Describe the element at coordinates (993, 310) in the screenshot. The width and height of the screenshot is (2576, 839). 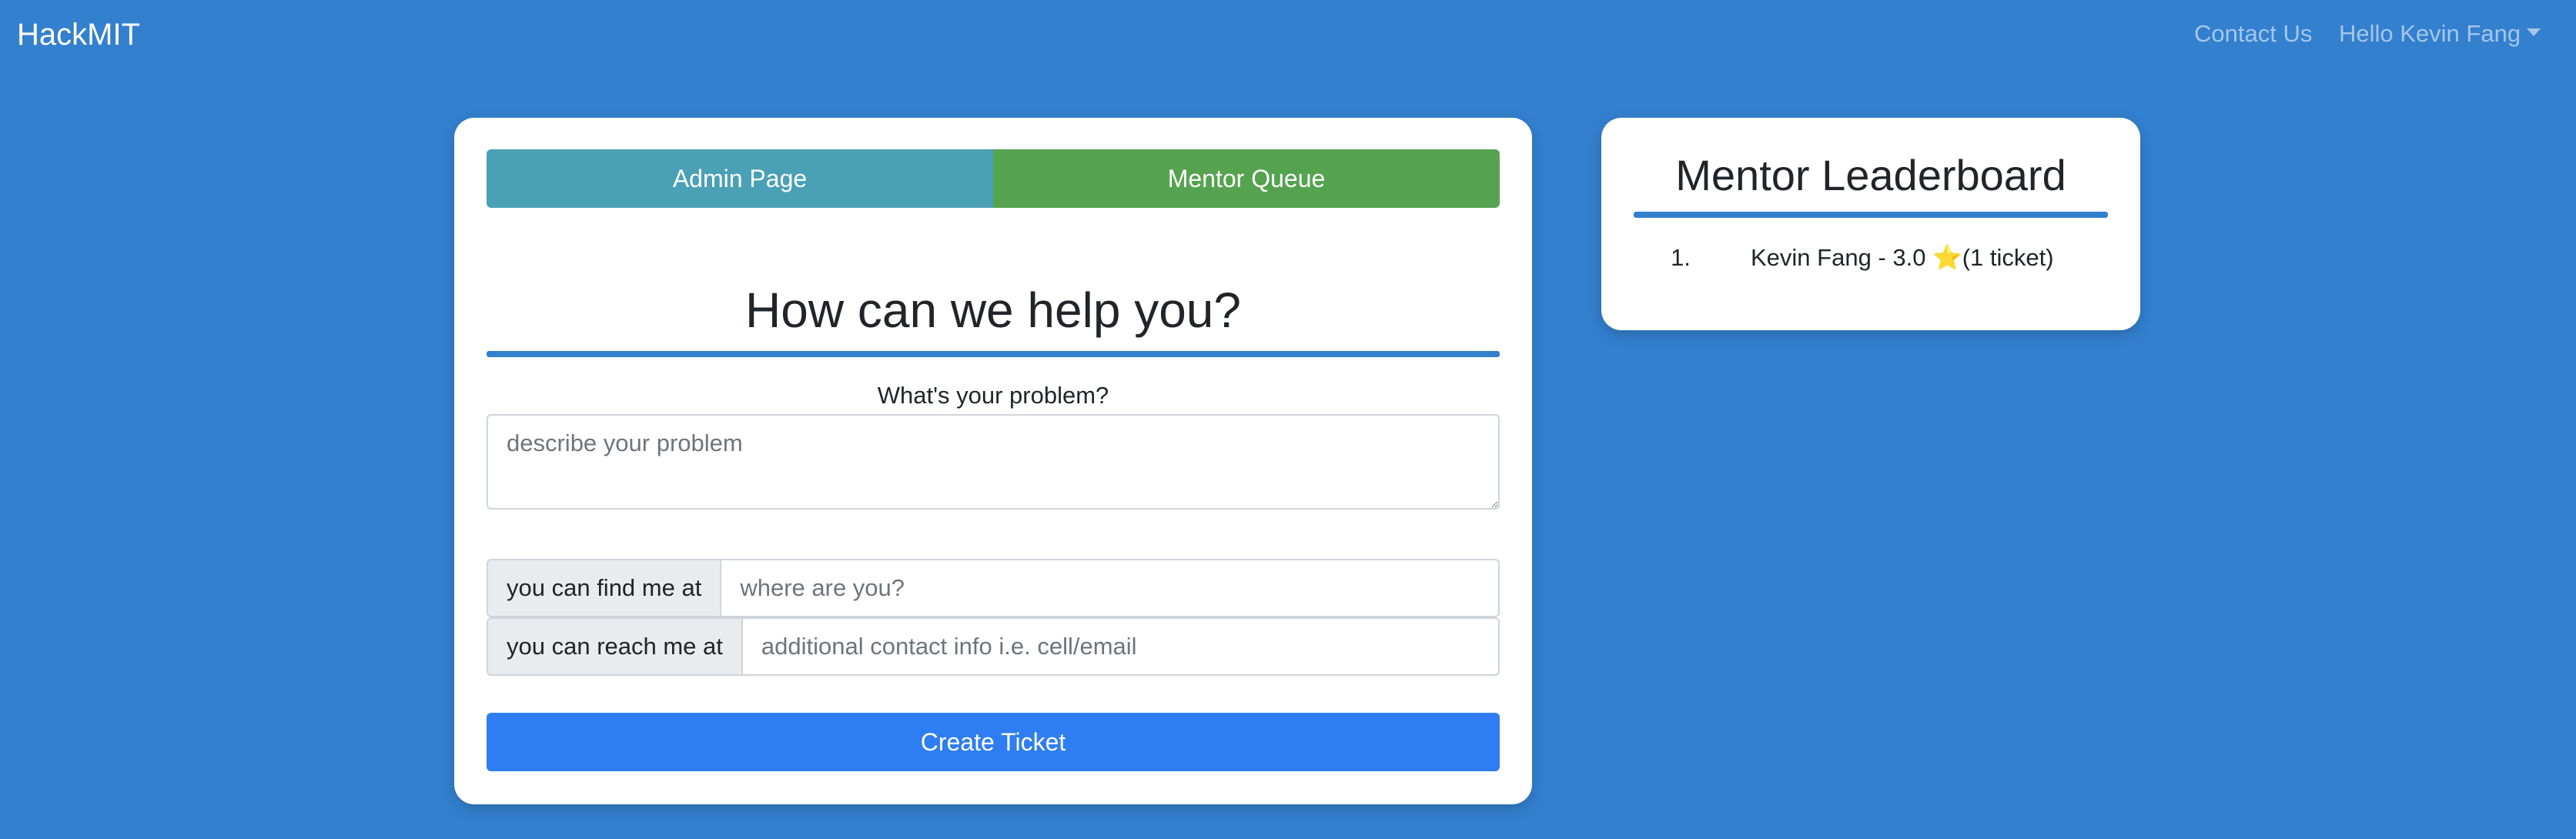
I see `page-title: How can we help you?` at that location.